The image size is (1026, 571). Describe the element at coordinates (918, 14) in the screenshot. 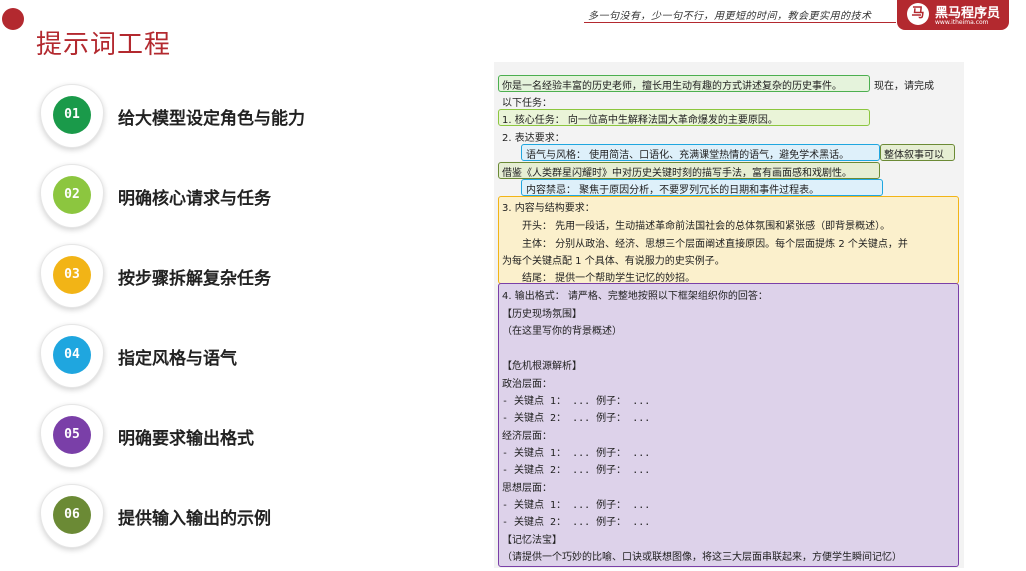

I see `horse-logo-icon: 马` at that location.